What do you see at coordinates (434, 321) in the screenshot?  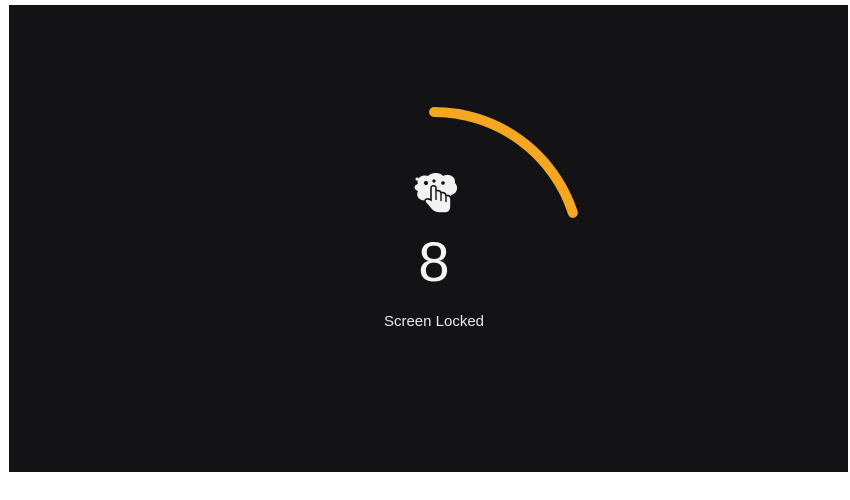 I see `screen-locked-label: Screen Locked` at bounding box center [434, 321].